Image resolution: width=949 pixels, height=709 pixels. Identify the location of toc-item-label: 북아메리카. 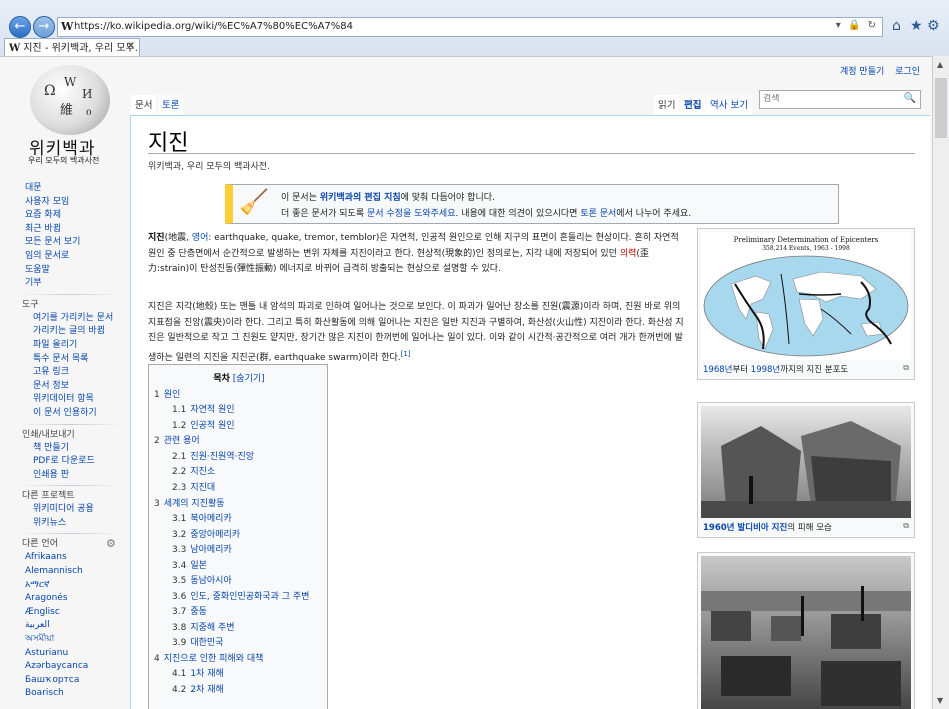
(210, 519).